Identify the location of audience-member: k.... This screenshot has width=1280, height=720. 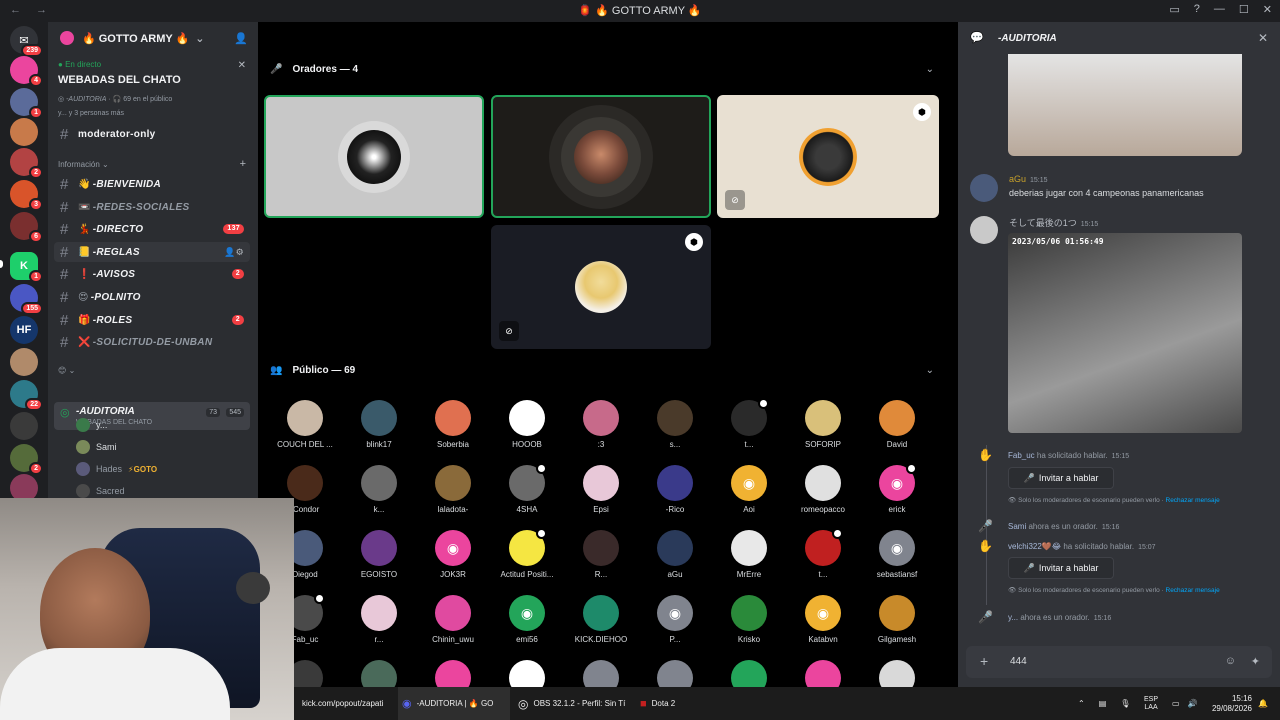
(379, 489).